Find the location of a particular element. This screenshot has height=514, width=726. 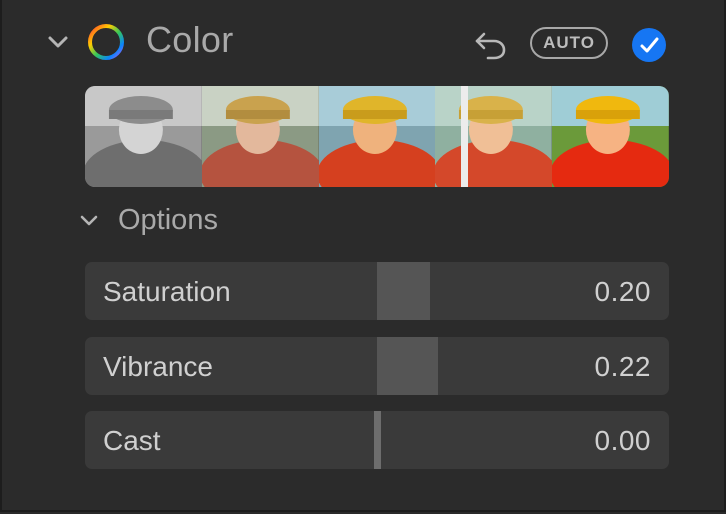

section-title: Color is located at coordinates (190, 39).